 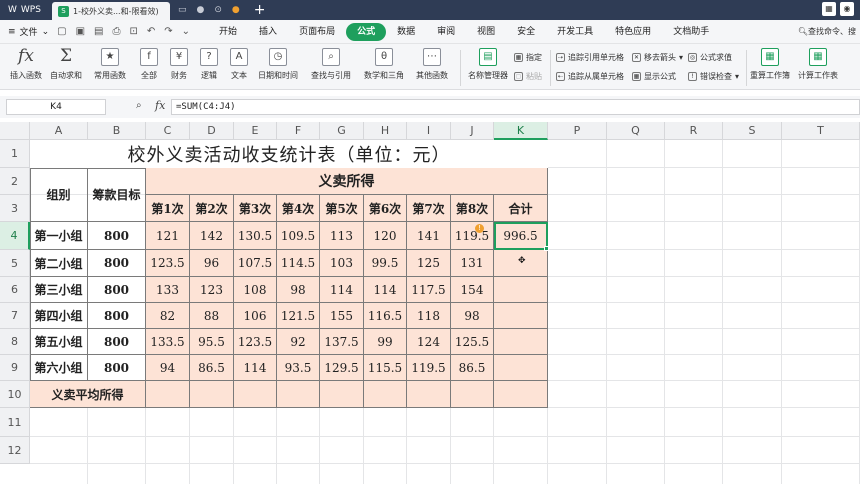 I want to click on column-header-D: D, so click(x=212, y=131).